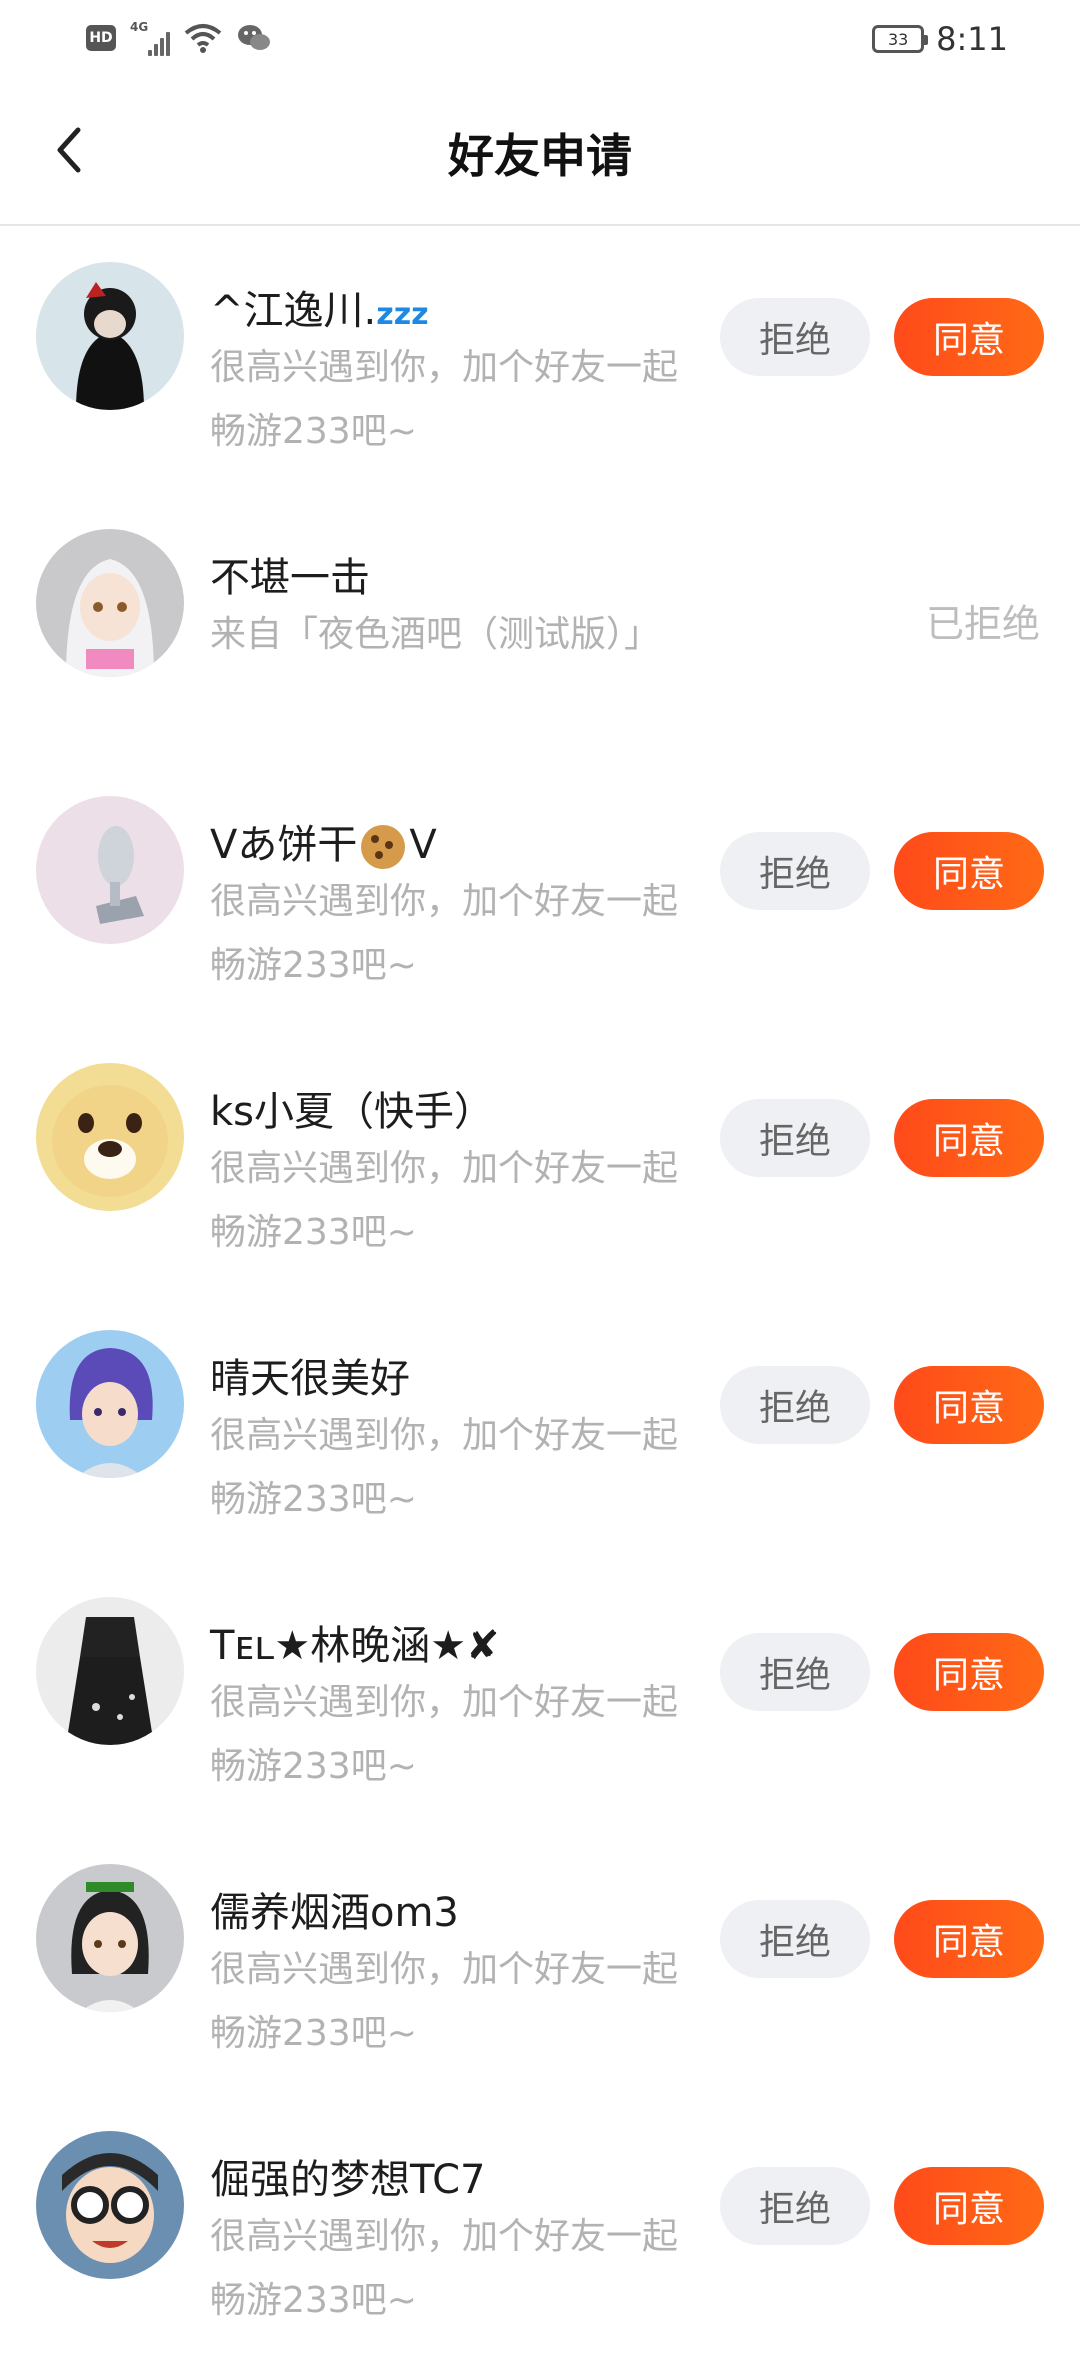 The image size is (1080, 2362). Describe the element at coordinates (203, 38) in the screenshot. I see `wifi-icon` at that location.